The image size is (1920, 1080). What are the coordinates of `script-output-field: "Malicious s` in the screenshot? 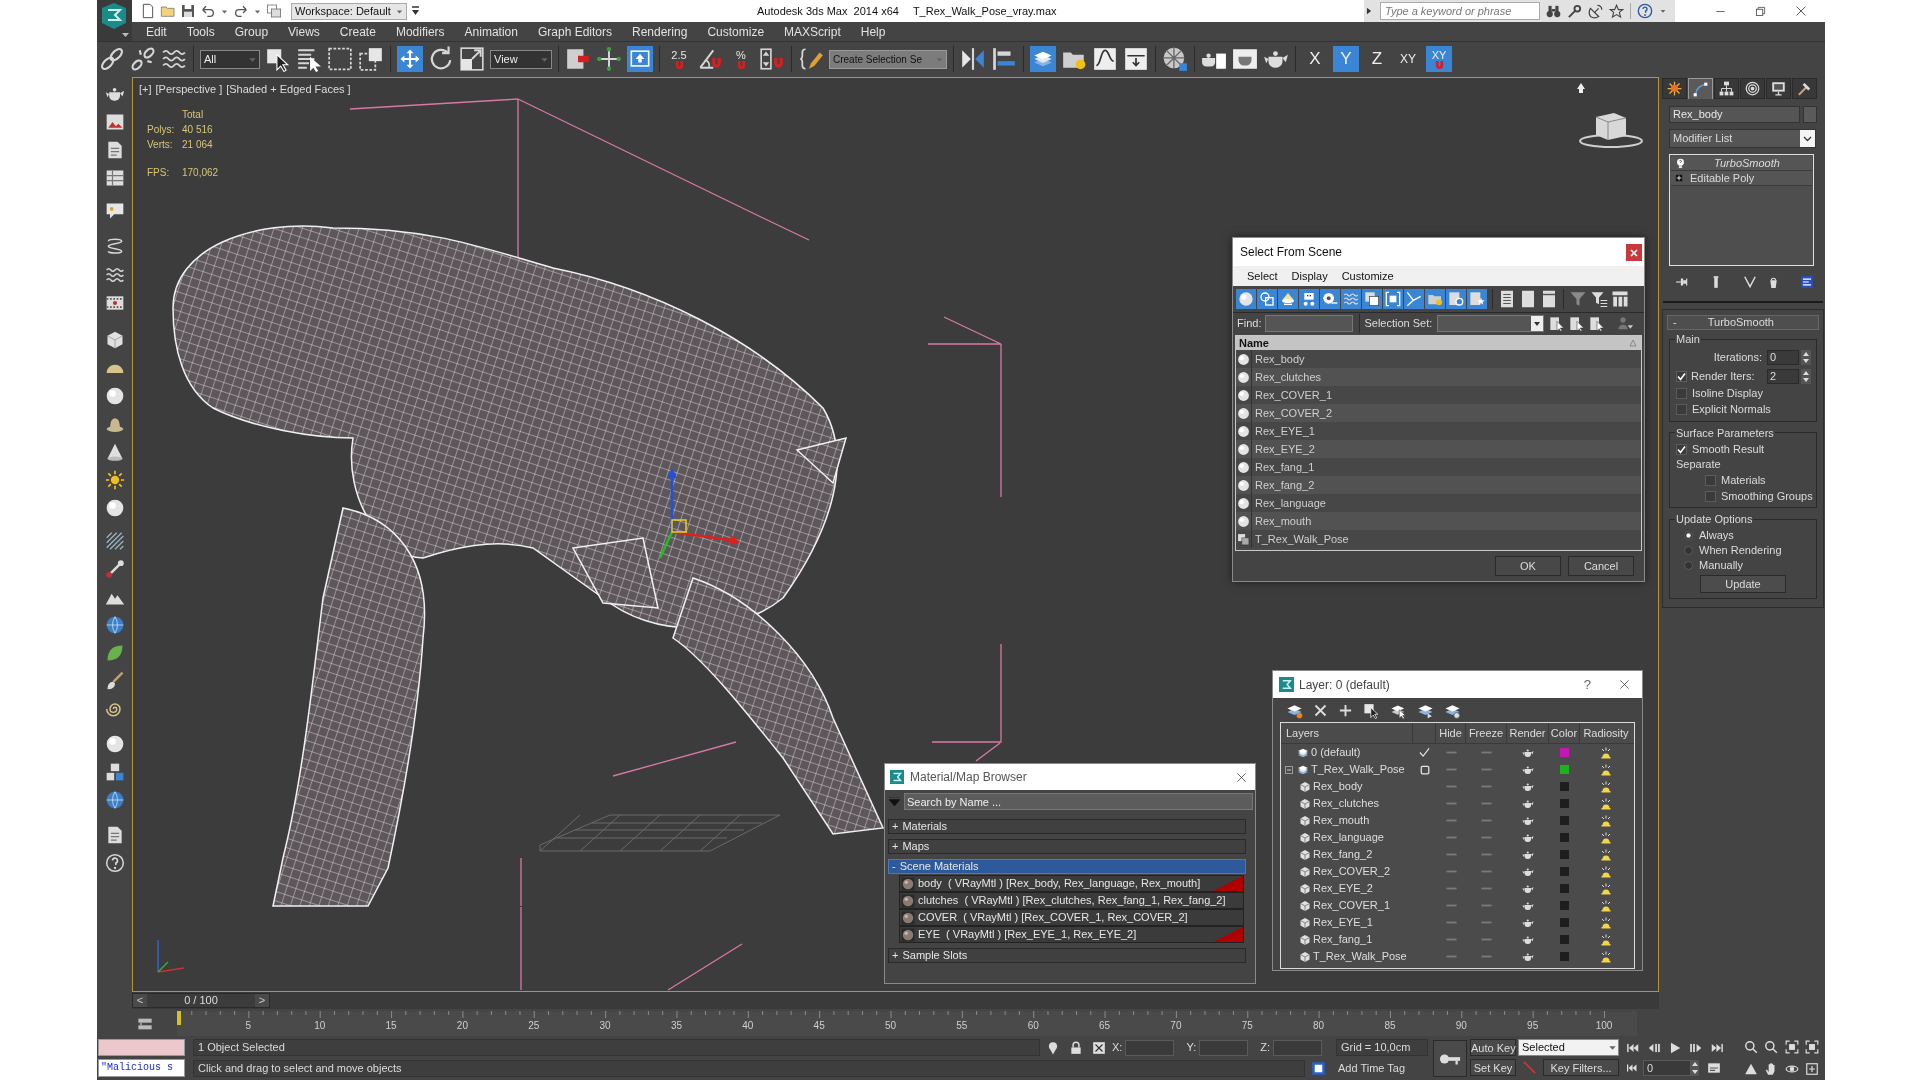 It's located at (141, 1068).